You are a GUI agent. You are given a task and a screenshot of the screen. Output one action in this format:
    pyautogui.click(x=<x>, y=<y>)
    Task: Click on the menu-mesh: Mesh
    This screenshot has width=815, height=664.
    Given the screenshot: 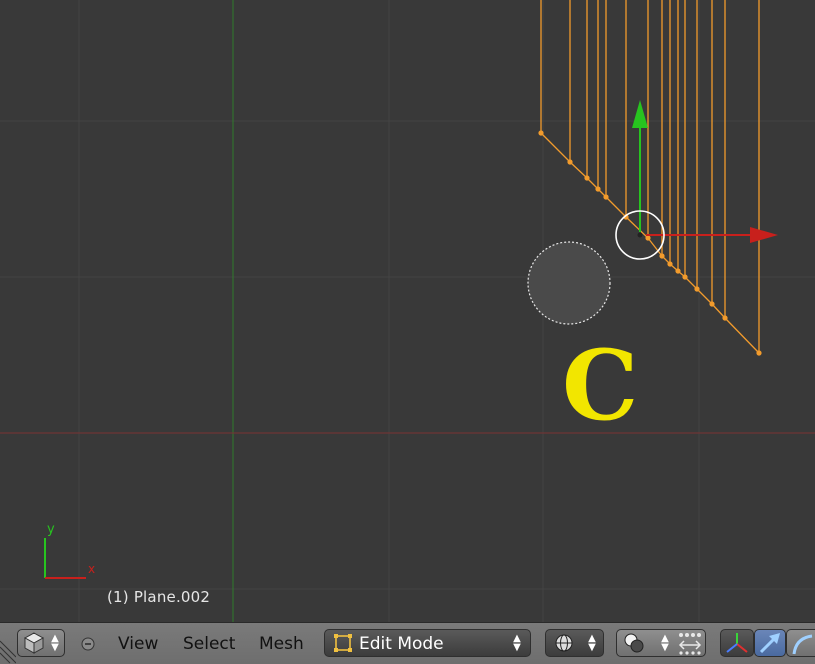 What is the action you would take?
    pyautogui.click(x=281, y=644)
    